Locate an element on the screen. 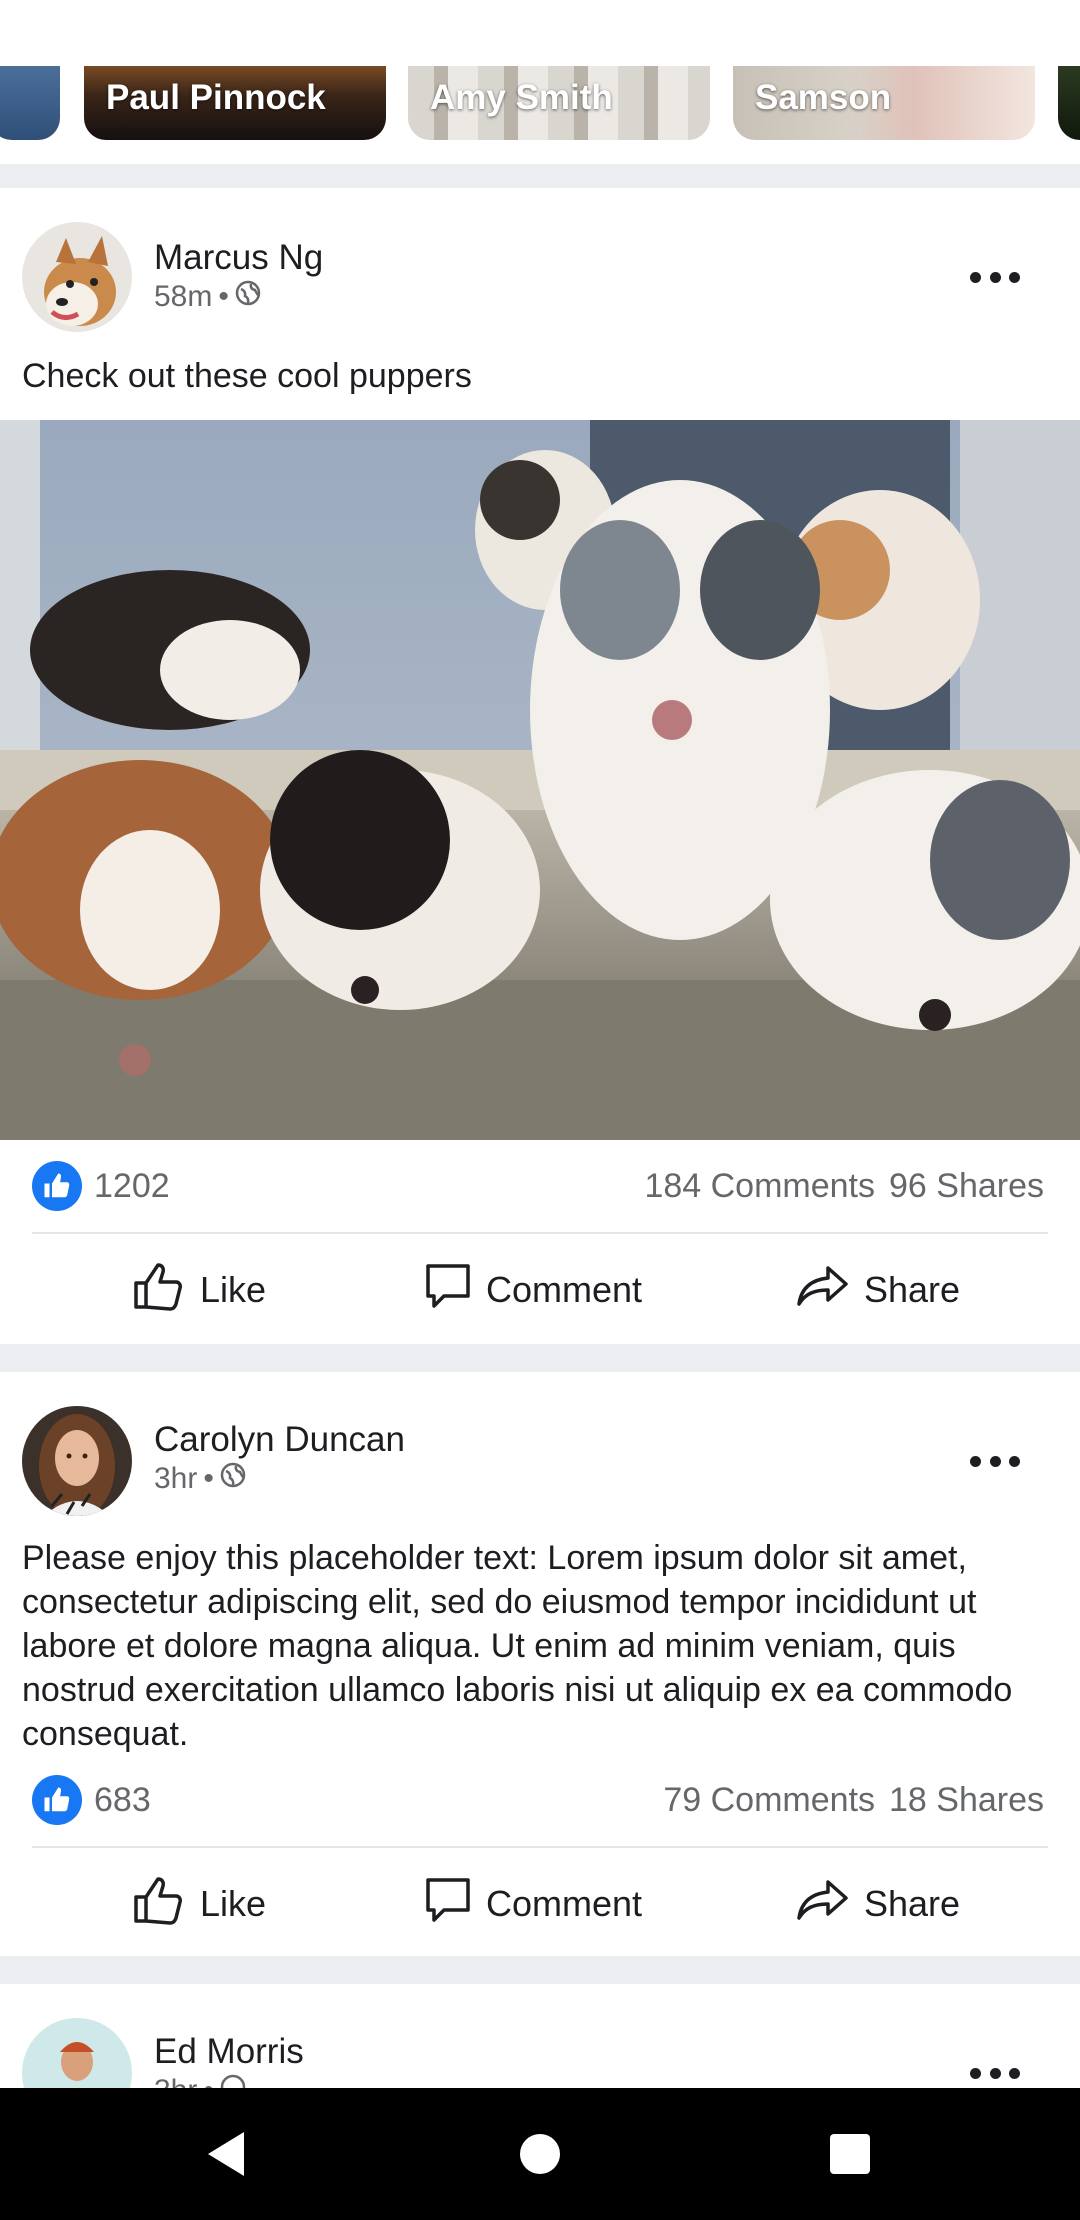 The image size is (1080, 2220). share-count: 18 Shares is located at coordinates (966, 1800).